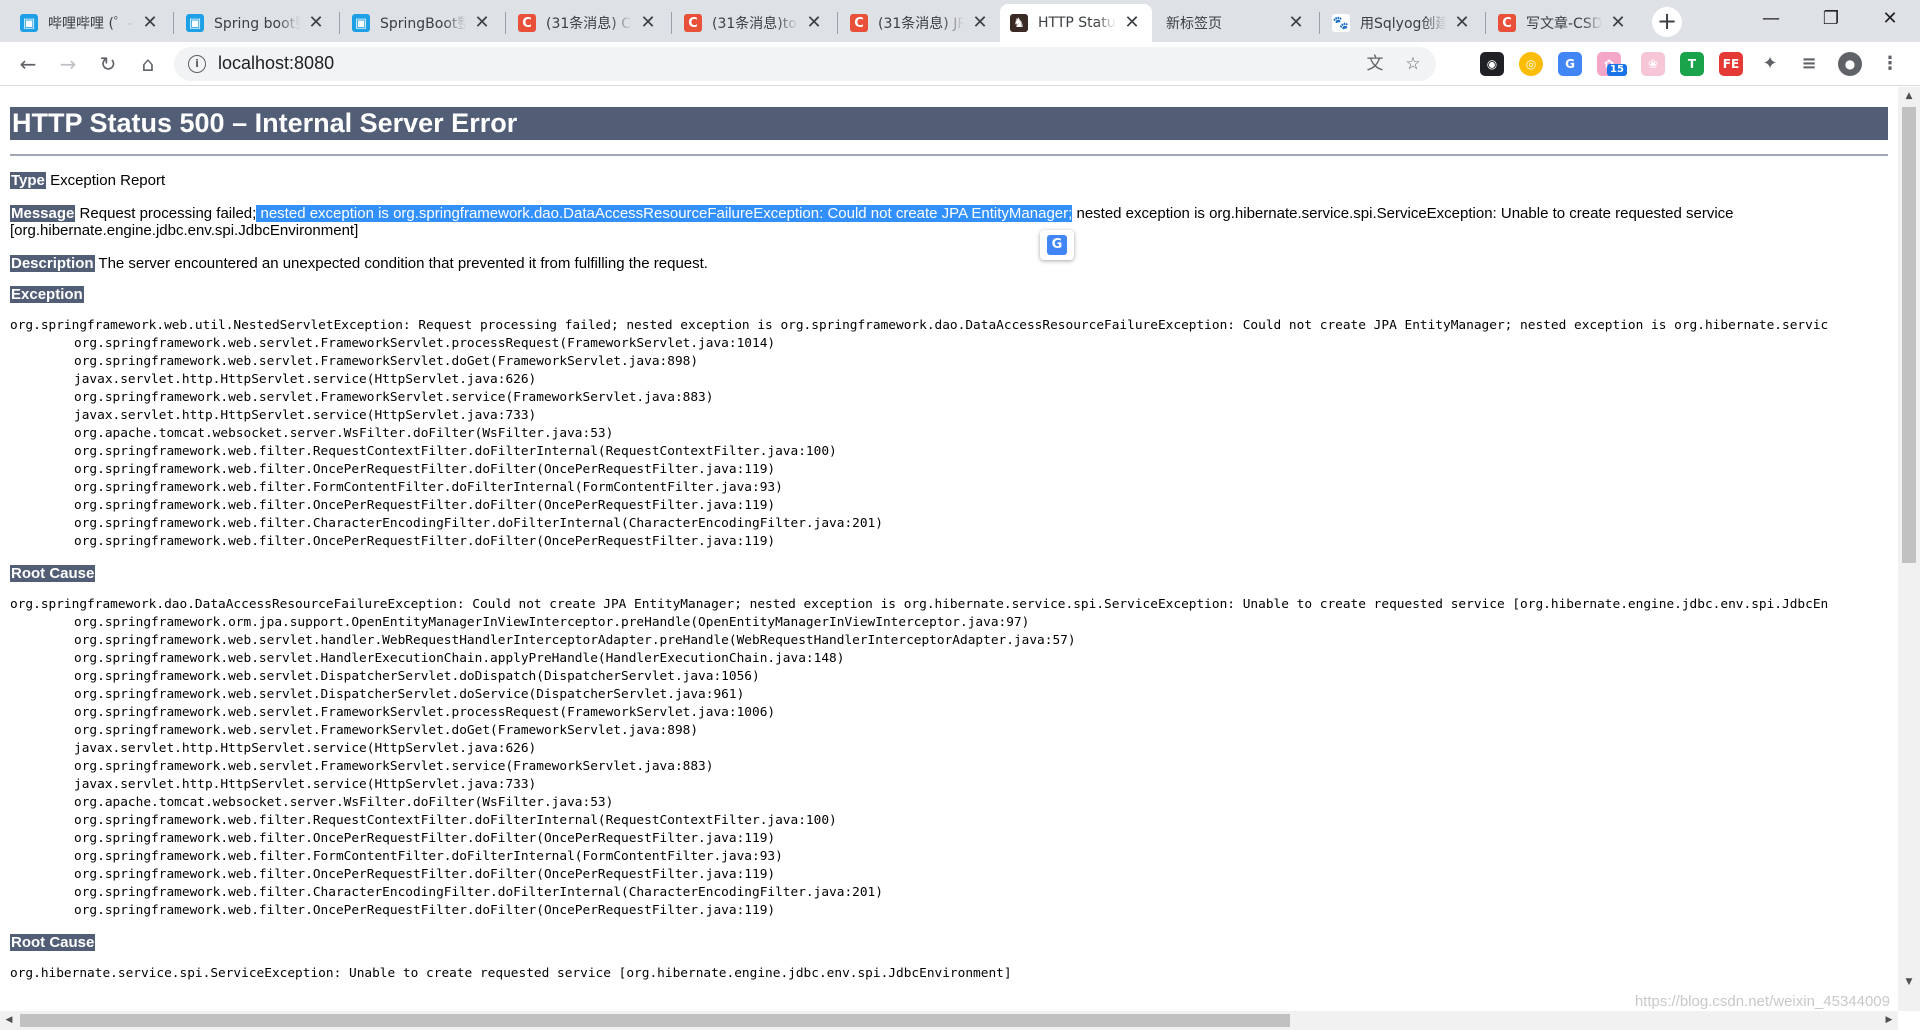 This screenshot has width=1920, height=1030. I want to click on tab-title: SpringBoot整合, so click(423, 24).